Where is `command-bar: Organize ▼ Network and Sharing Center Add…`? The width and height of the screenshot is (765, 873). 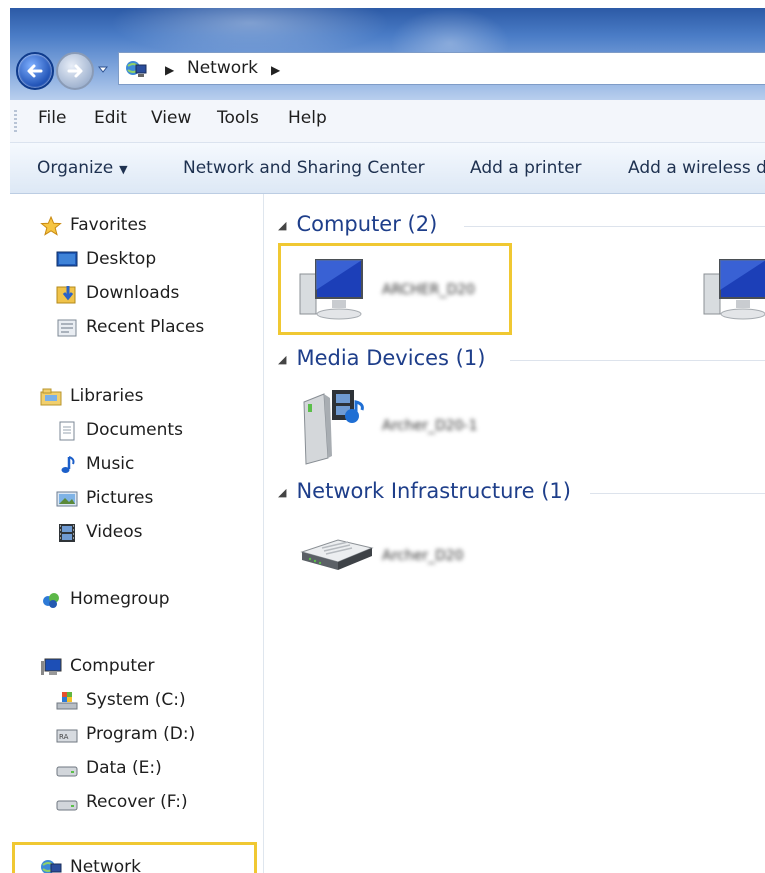
command-bar: Organize ▼ Network and Sharing Center Add… is located at coordinates (387, 168).